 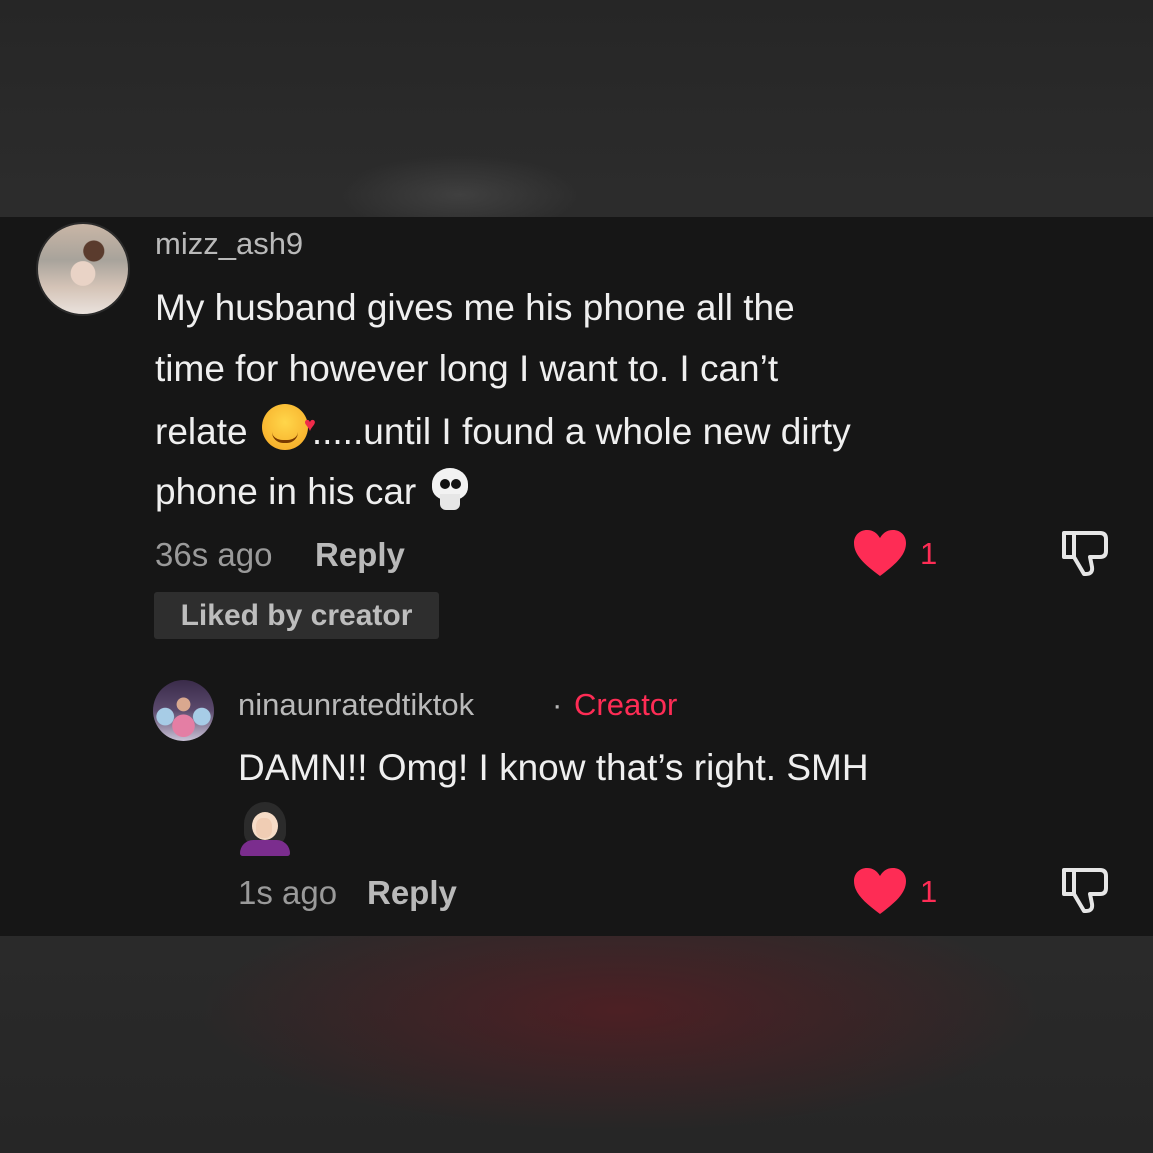 I want to click on creator-tag: Creator, so click(x=626, y=704).